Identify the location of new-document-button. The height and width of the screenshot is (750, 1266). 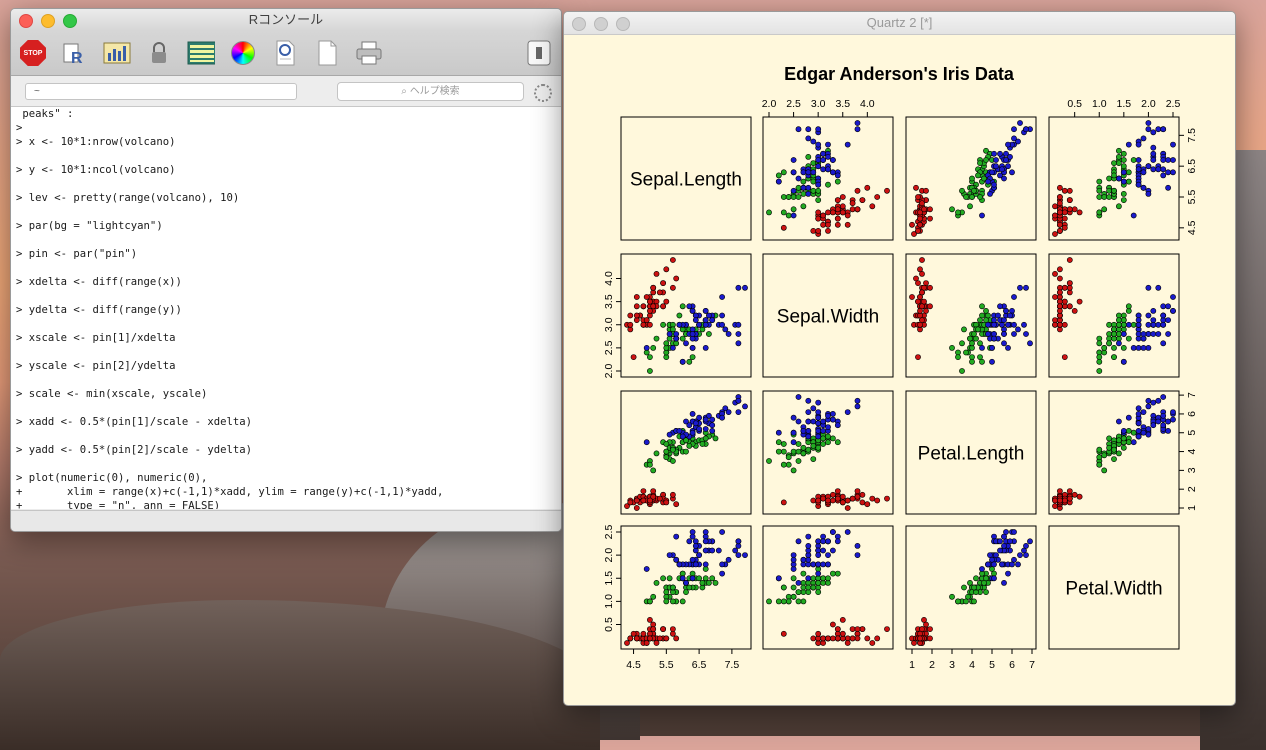
(327, 53).